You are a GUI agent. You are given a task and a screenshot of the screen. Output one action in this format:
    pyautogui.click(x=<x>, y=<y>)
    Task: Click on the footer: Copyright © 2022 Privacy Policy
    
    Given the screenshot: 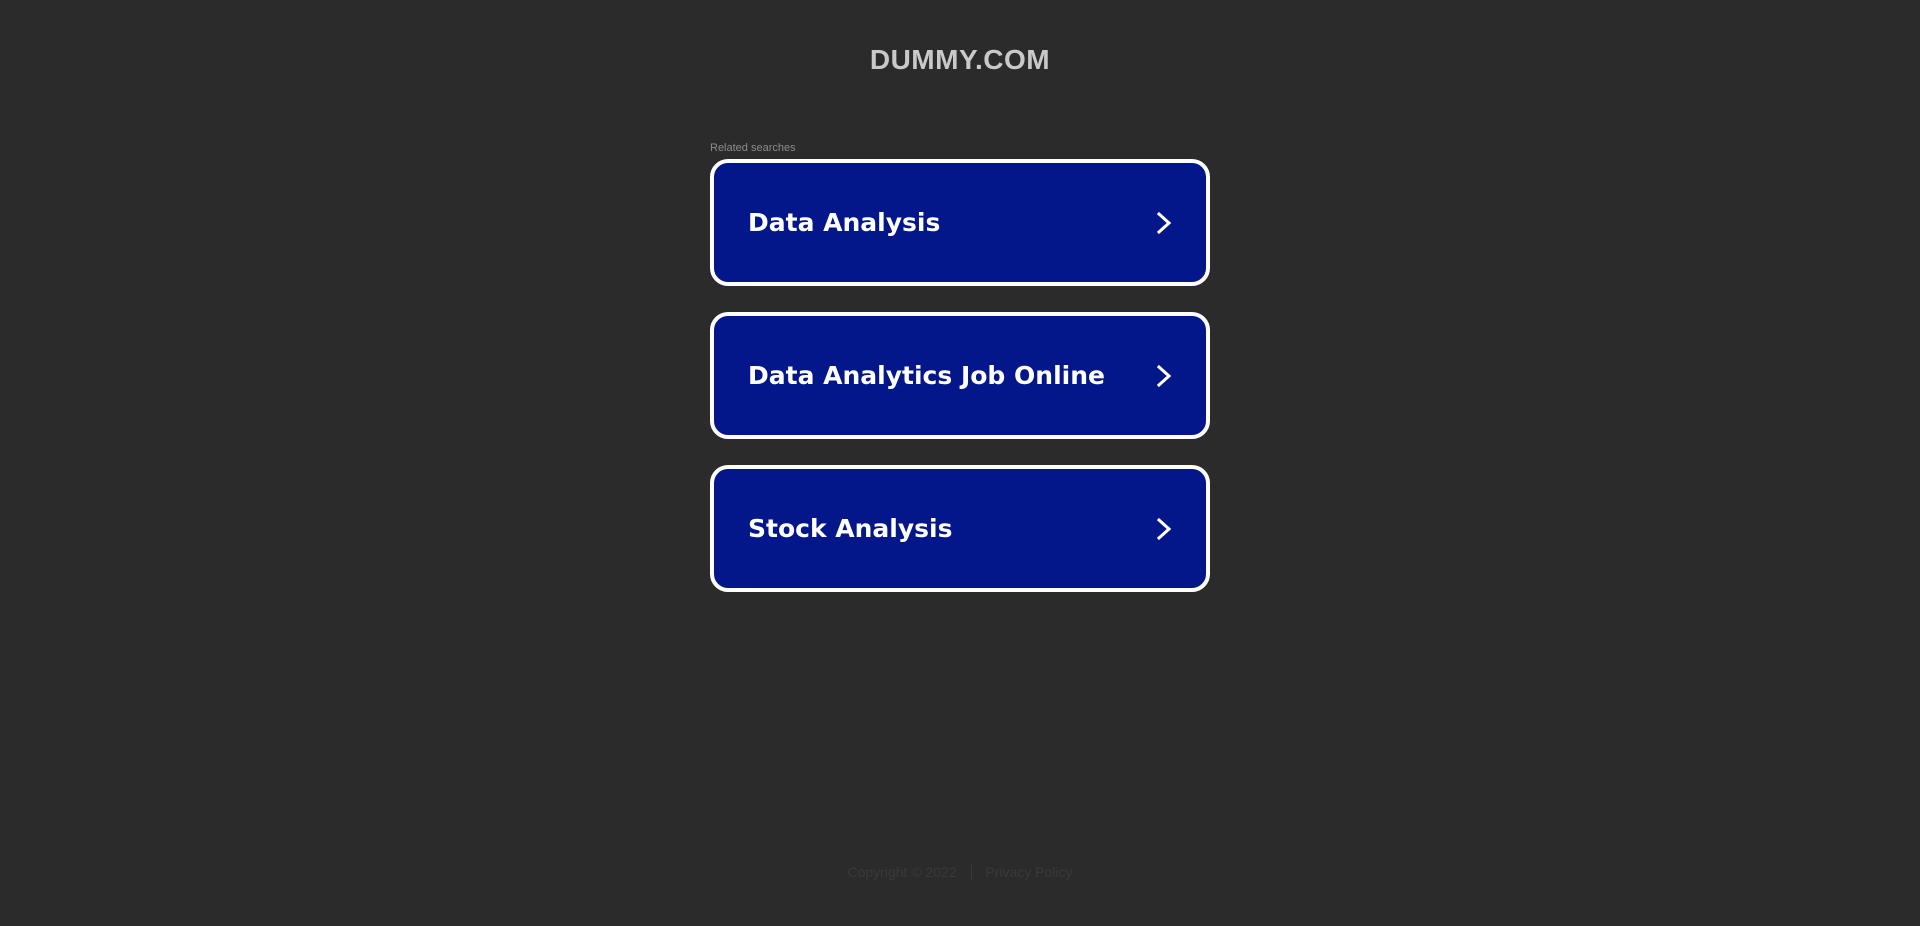 What is the action you would take?
    pyautogui.click(x=960, y=873)
    